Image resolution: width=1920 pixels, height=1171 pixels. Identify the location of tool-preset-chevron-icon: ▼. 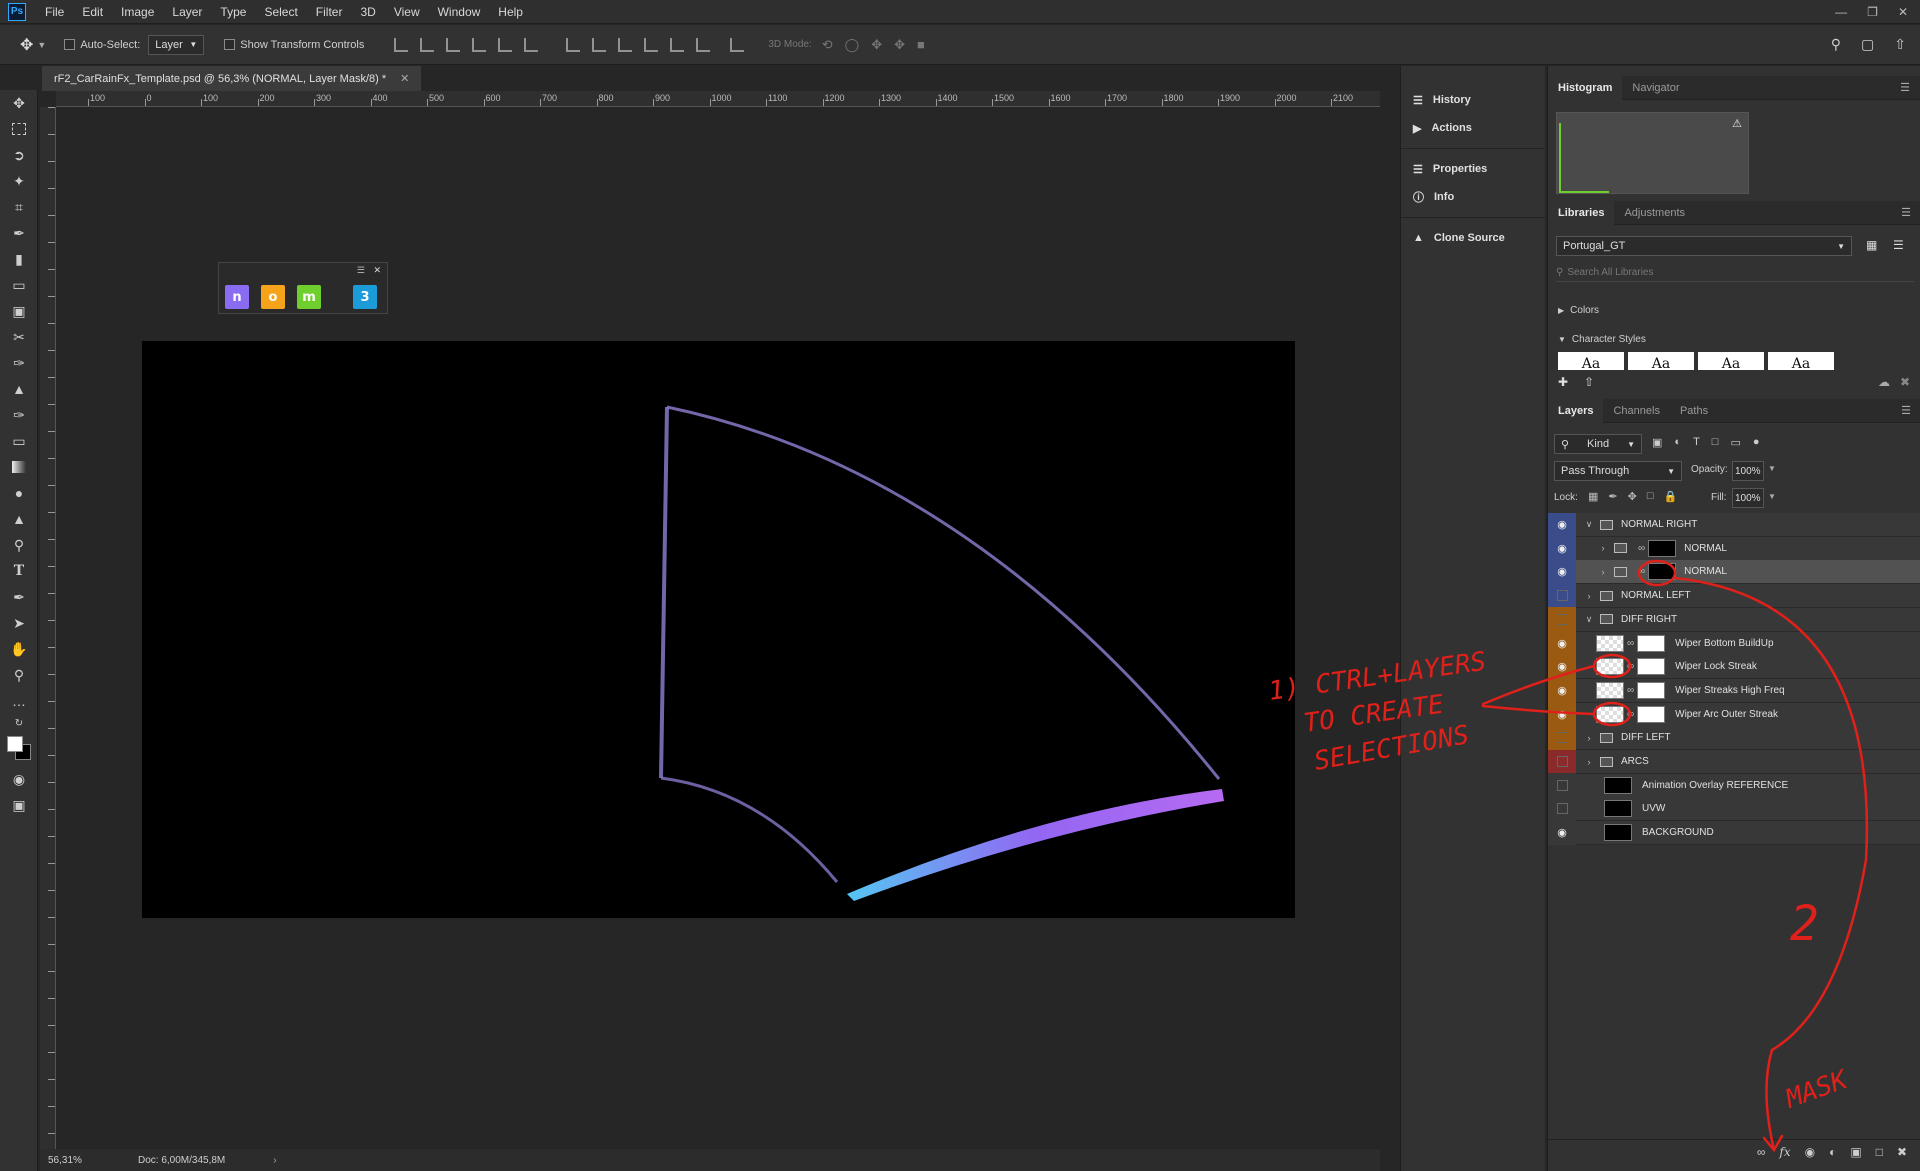
(41, 45).